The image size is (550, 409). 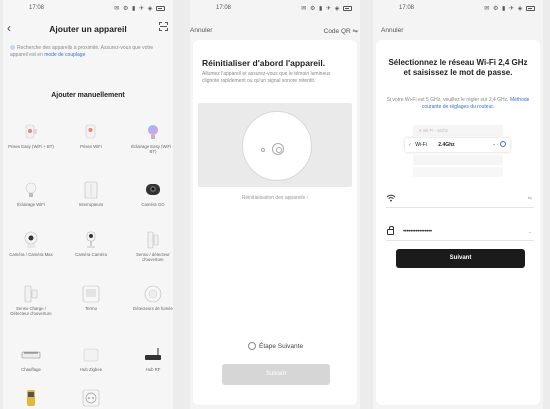 What do you see at coordinates (88, 29) in the screenshot?
I see `page-title: Ajouter un appareil` at bounding box center [88, 29].